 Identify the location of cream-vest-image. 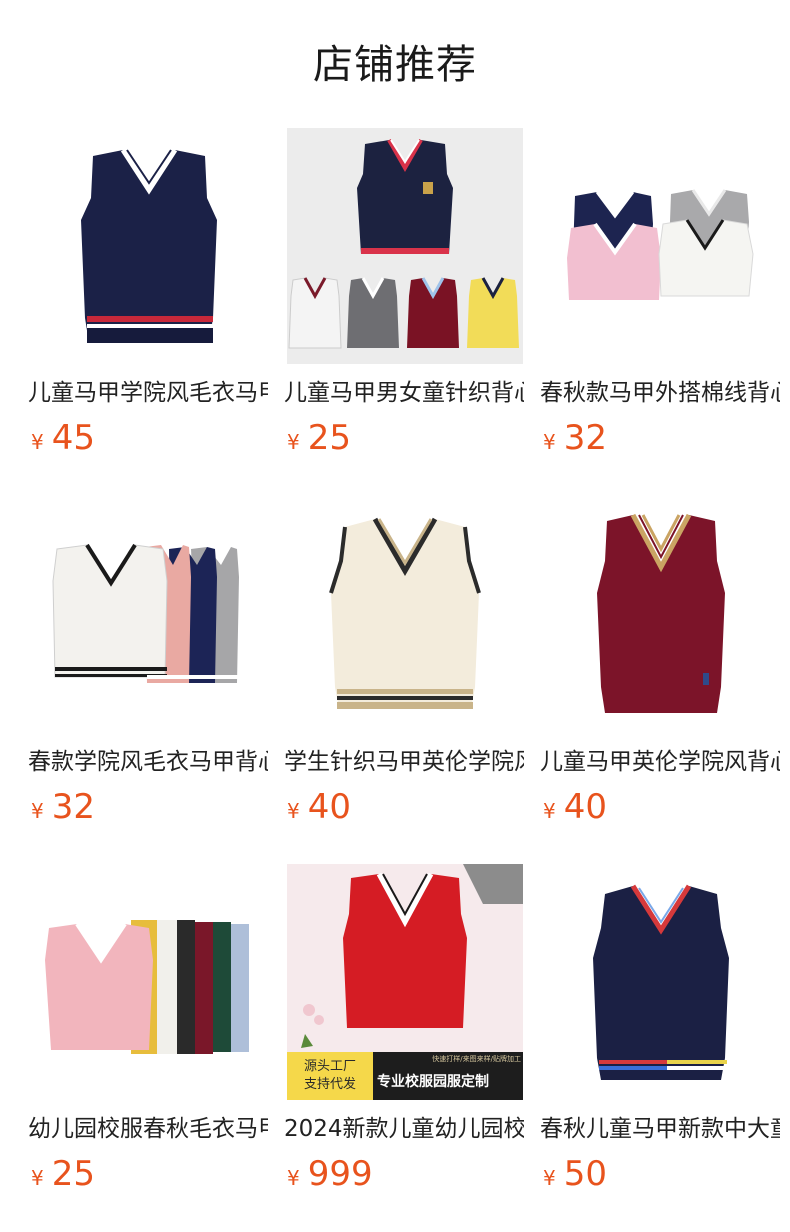
(405, 613).